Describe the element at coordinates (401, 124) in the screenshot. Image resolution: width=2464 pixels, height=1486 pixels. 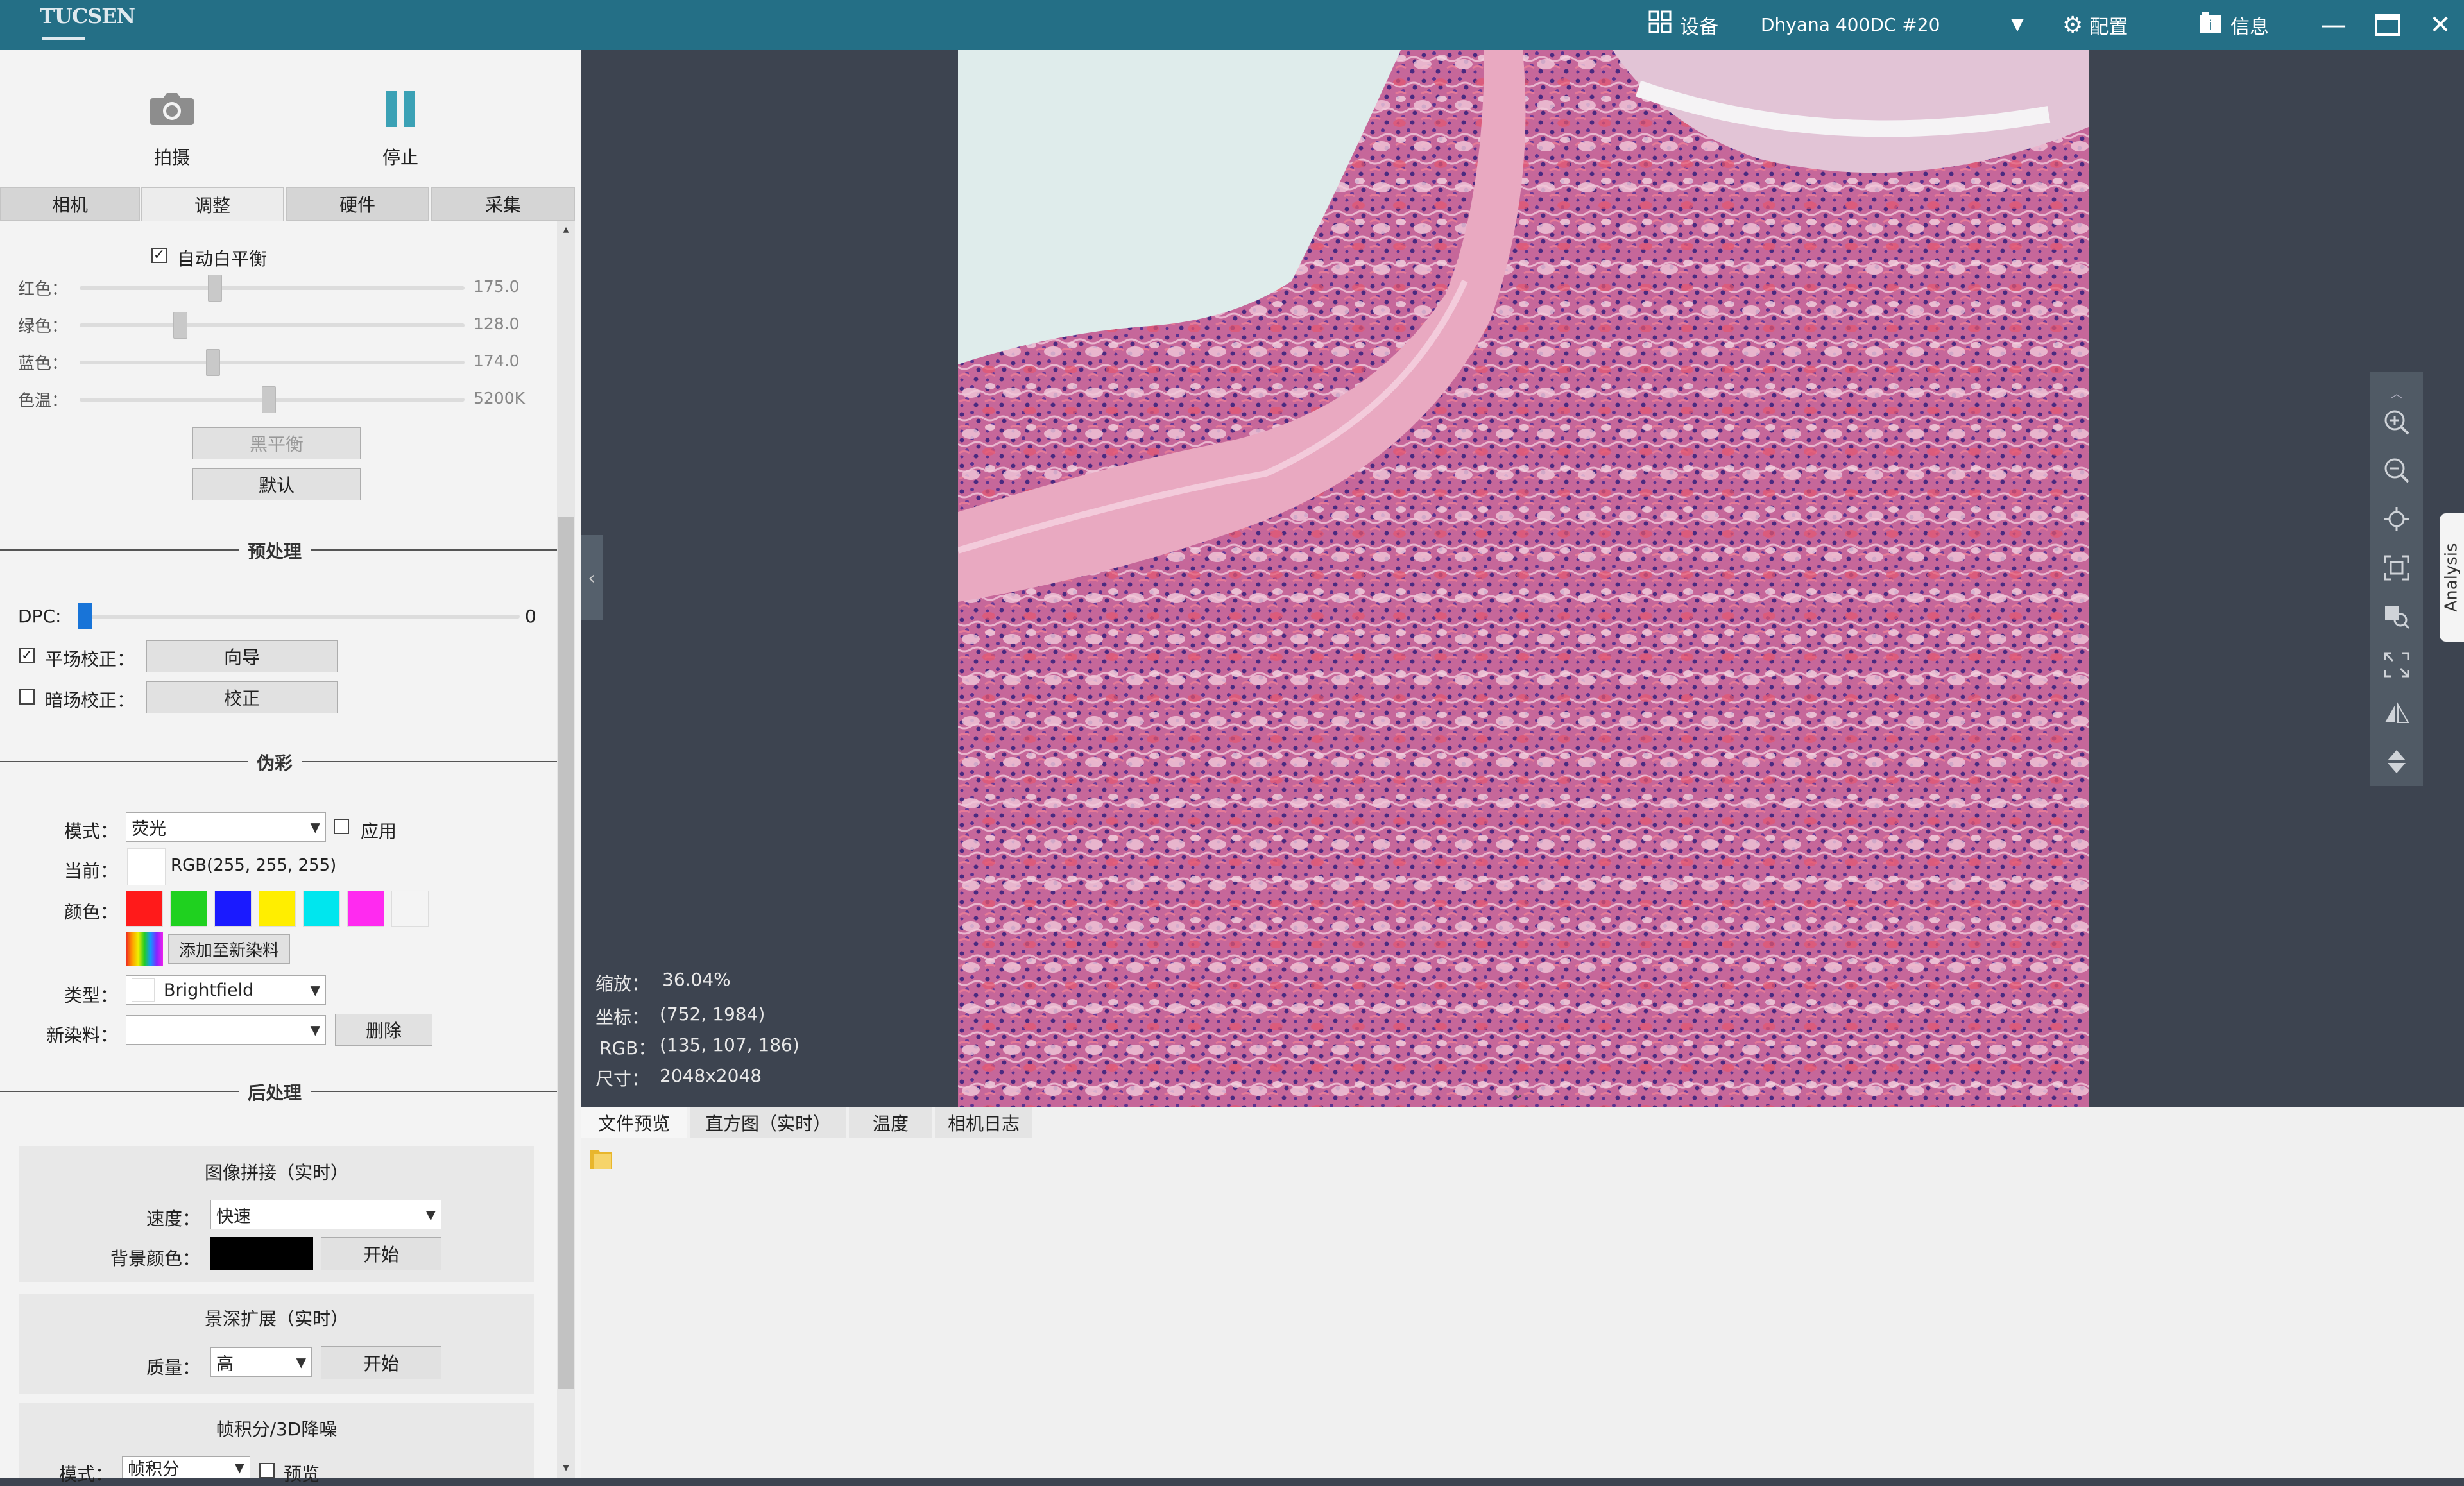
I see `stop-button: 停止` at that location.